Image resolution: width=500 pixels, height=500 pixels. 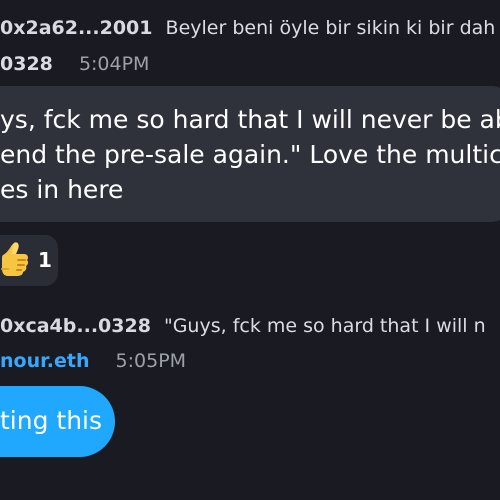 What do you see at coordinates (44, 361) in the screenshot?
I see `message-author: nour.eth` at bounding box center [44, 361].